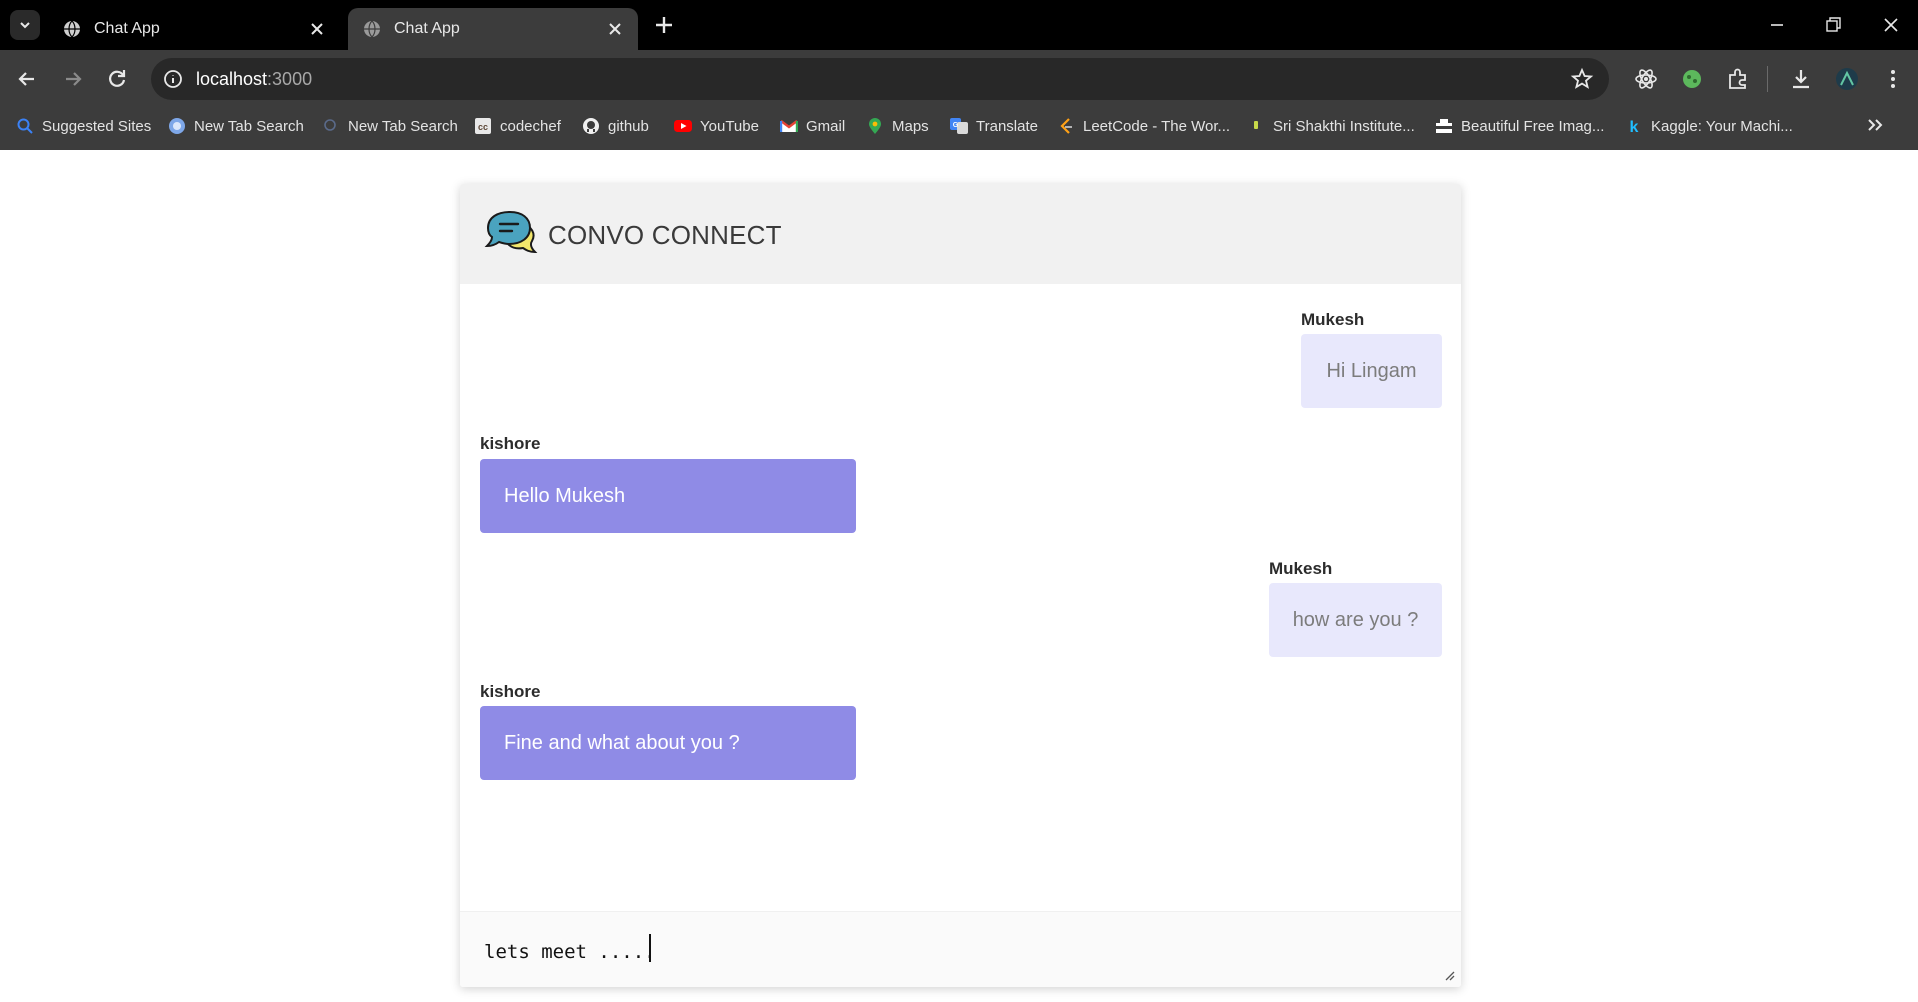  Describe the element at coordinates (591, 126) in the screenshot. I see `github-icon` at that location.